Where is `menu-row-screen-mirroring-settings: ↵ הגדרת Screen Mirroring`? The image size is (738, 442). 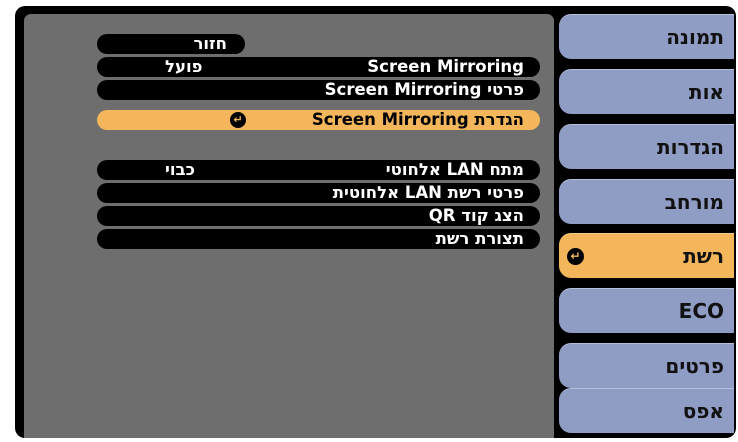
menu-row-screen-mirroring-settings: ↵ הגדרת Screen Mirroring is located at coordinates (318, 120).